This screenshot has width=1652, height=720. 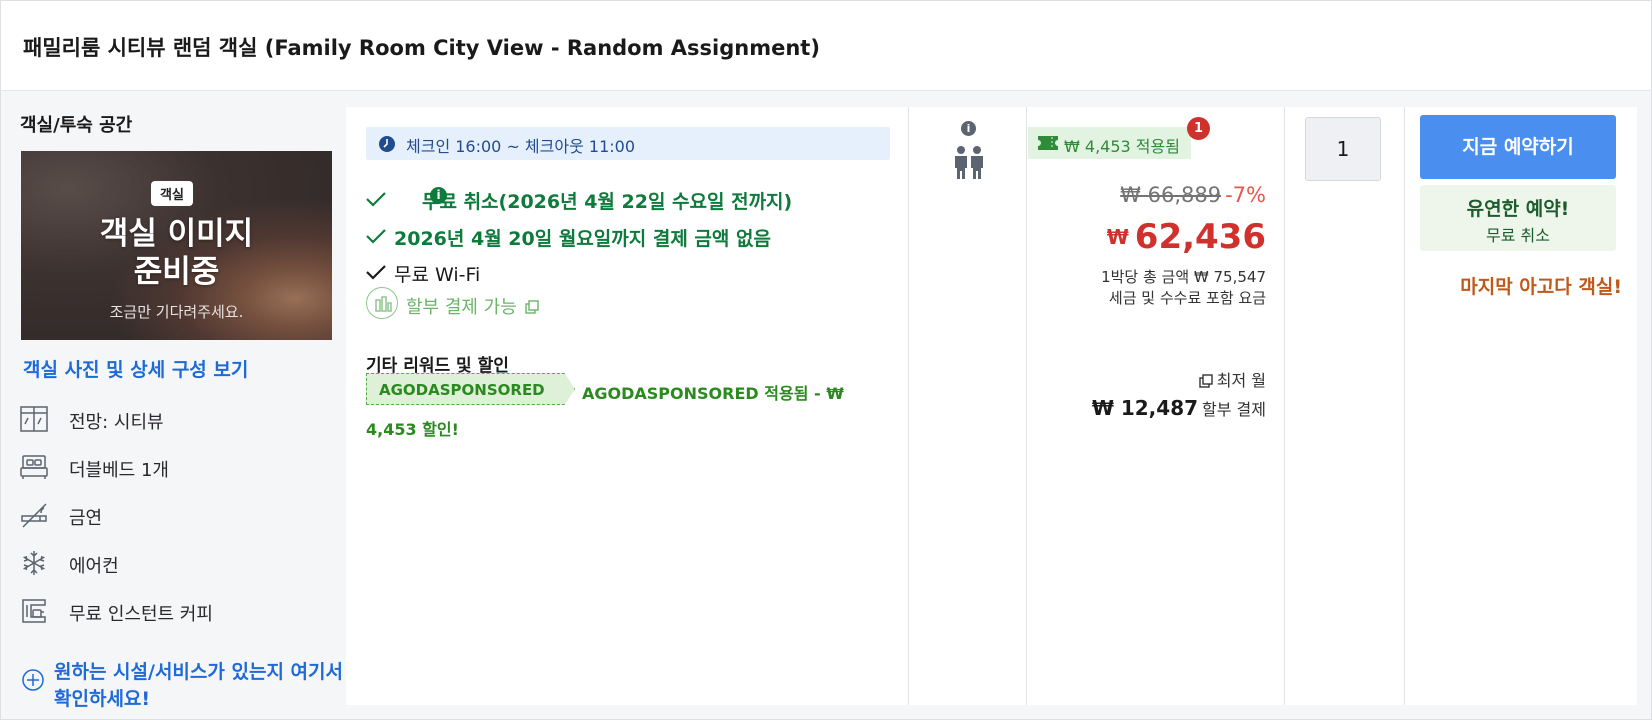 What do you see at coordinates (34, 563) in the screenshot?
I see `snowflake-icon` at bounding box center [34, 563].